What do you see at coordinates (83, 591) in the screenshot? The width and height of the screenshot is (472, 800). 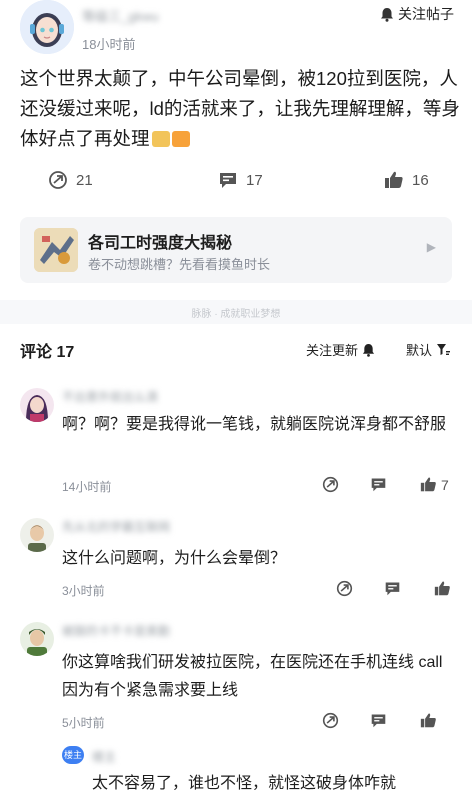 I see `comment-timestamp: 3小时前` at bounding box center [83, 591].